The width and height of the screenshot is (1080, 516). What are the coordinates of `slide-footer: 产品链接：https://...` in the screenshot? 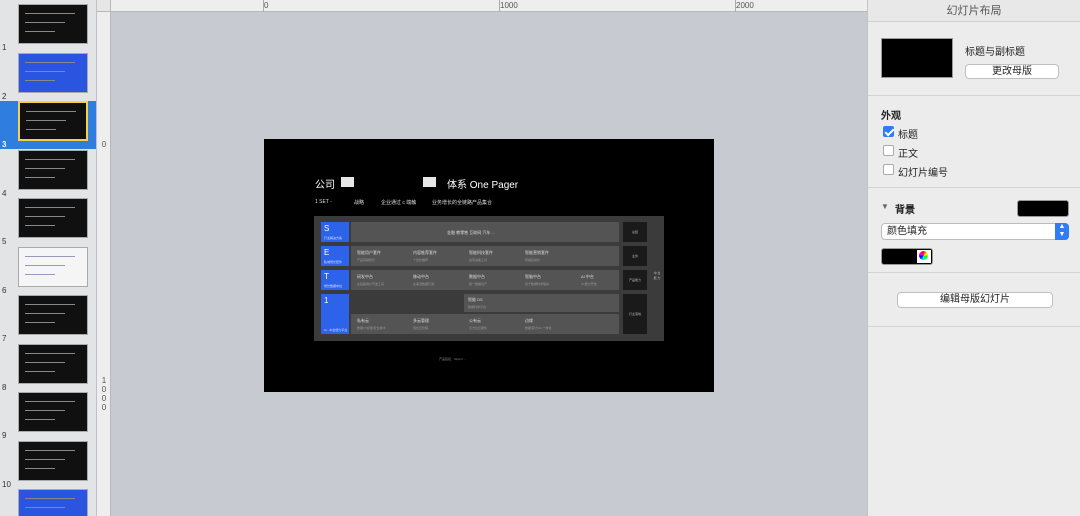 It's located at (452, 359).